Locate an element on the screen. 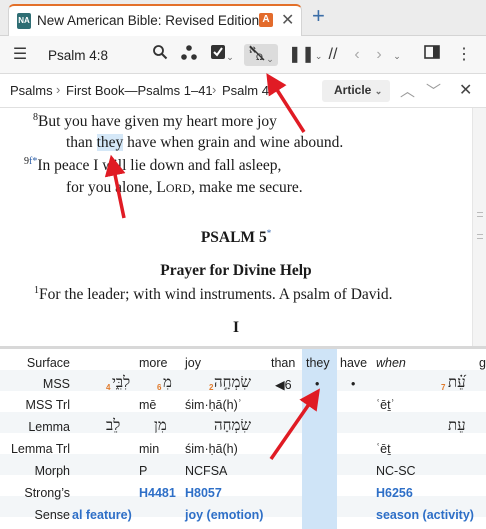 This screenshot has width=486, height=529. menu-icon: ☰ is located at coordinates (20, 55).